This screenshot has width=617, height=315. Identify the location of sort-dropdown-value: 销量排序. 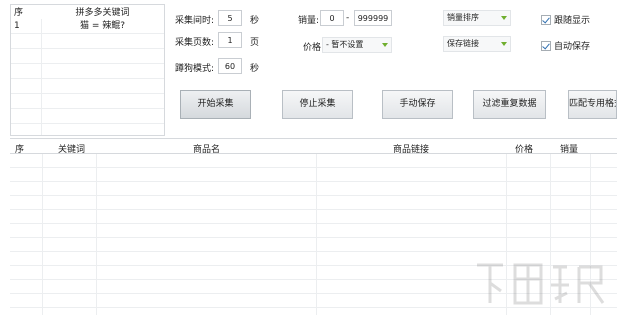
(463, 17).